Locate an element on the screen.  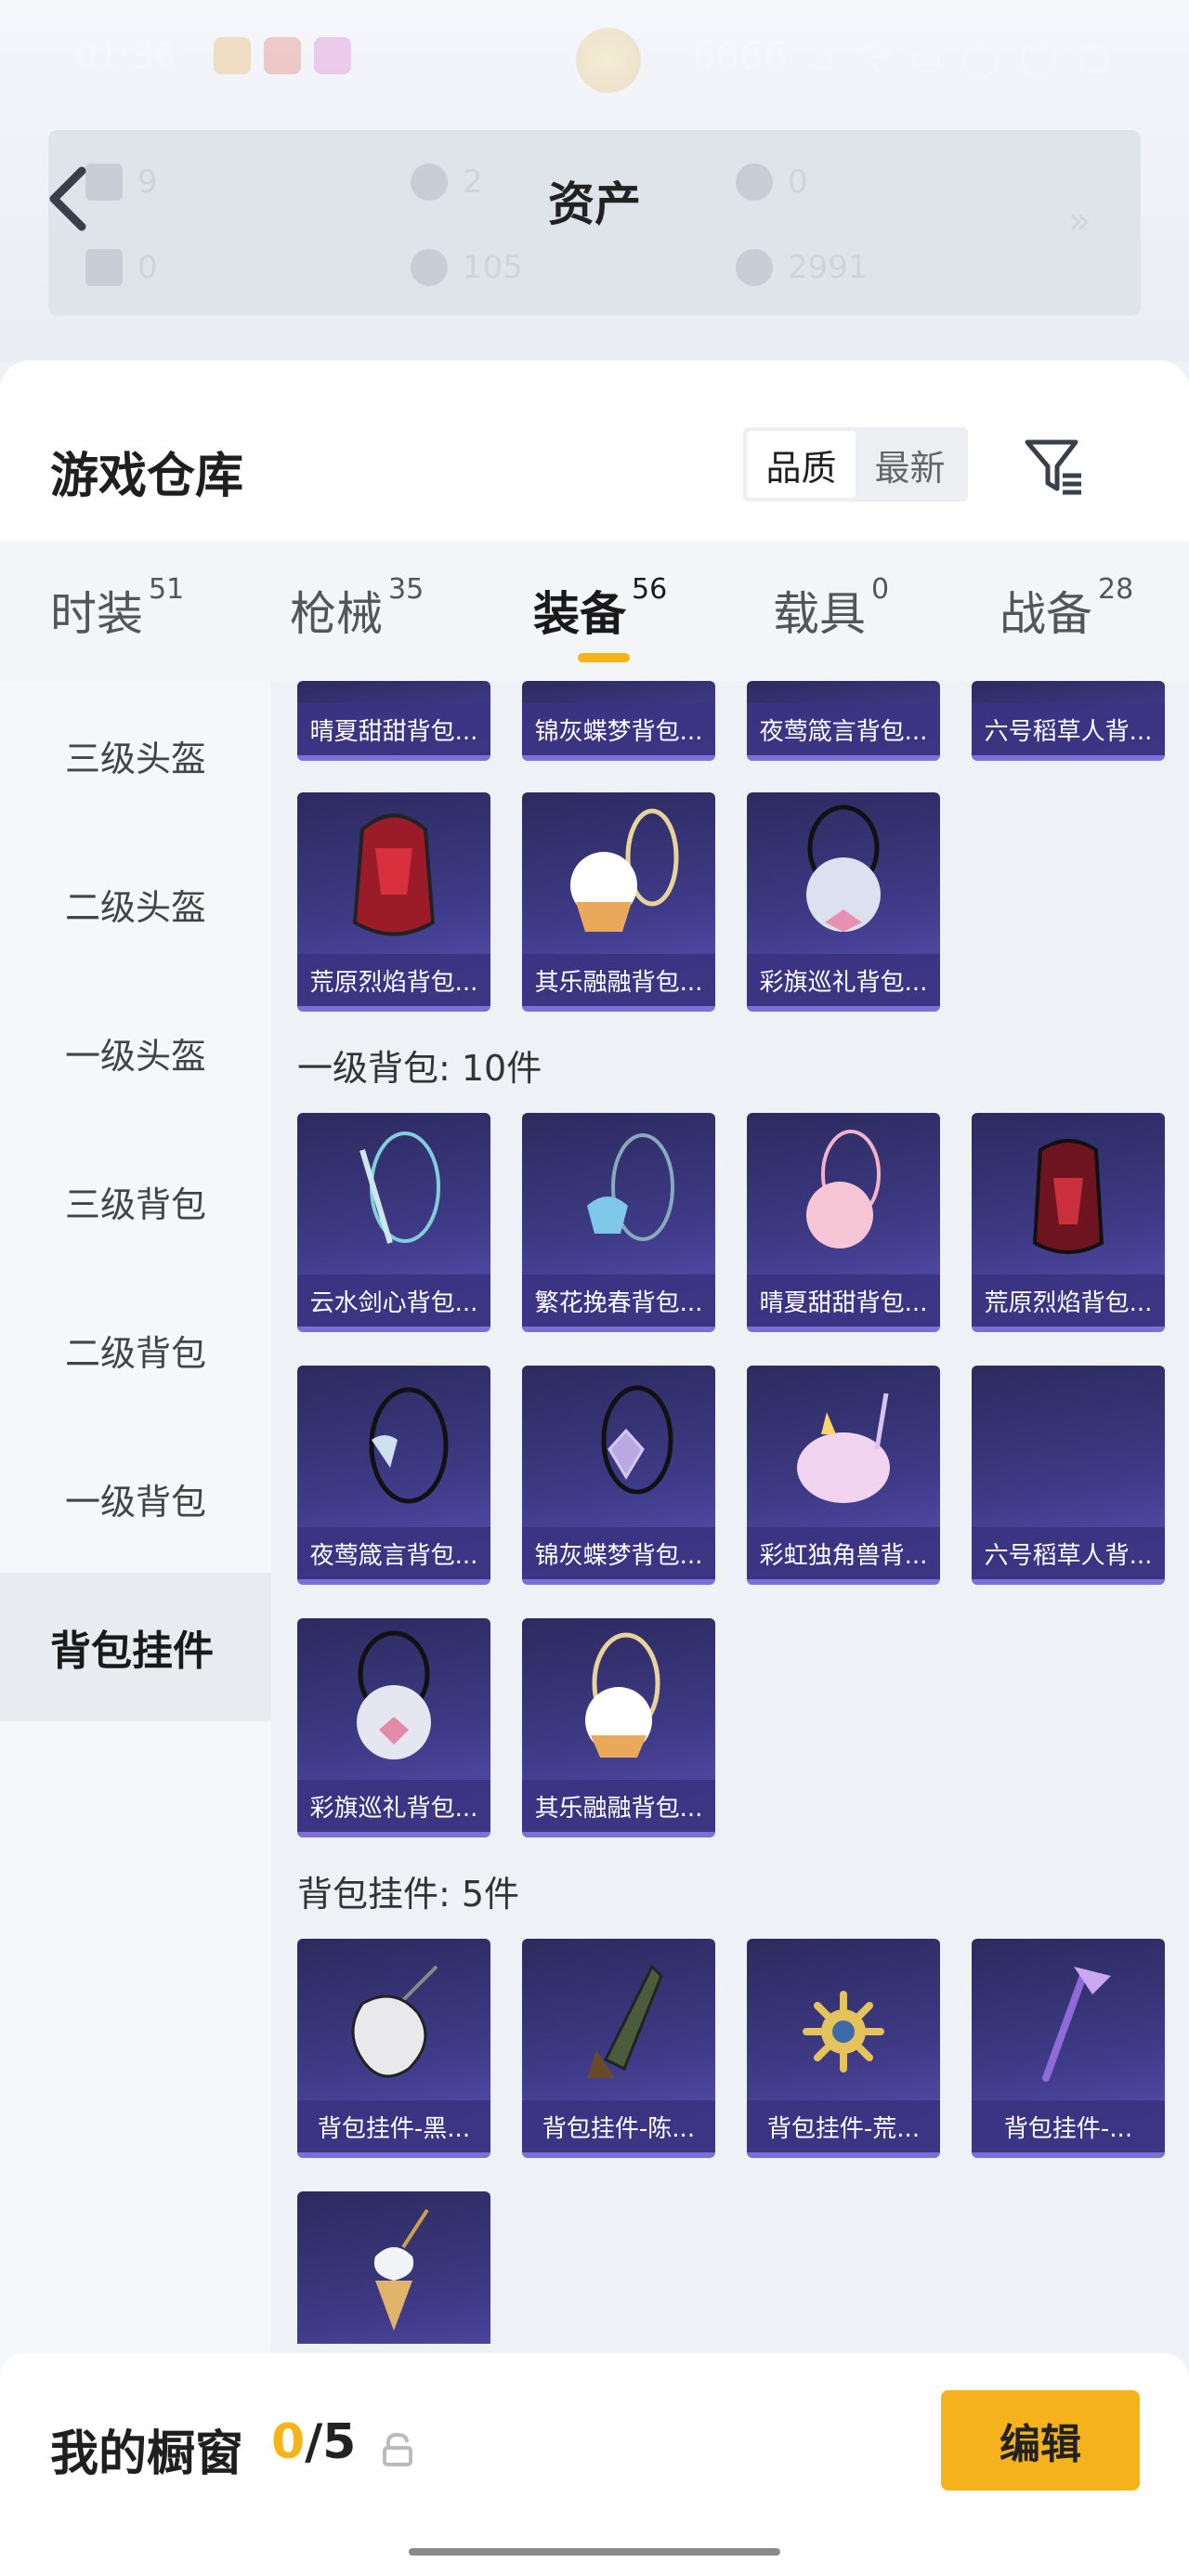
assets-title: 资产 is located at coordinates (594, 204).